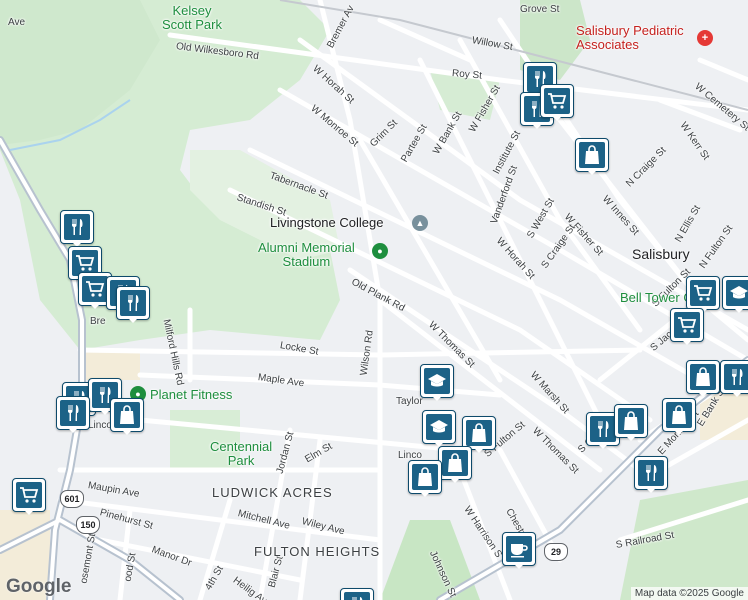 This screenshot has height=600, width=748. I want to click on highway-shield: 150, so click(88, 525).